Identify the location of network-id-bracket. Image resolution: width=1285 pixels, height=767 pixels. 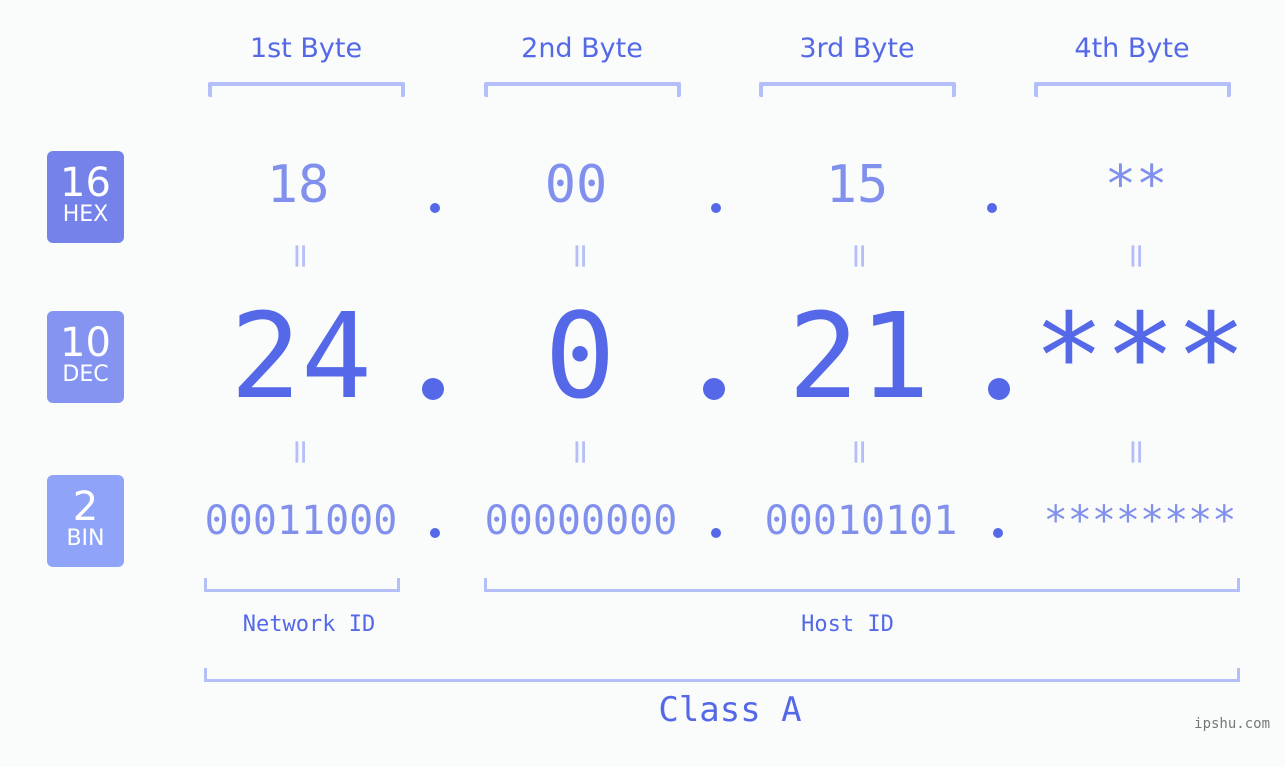
(302, 585).